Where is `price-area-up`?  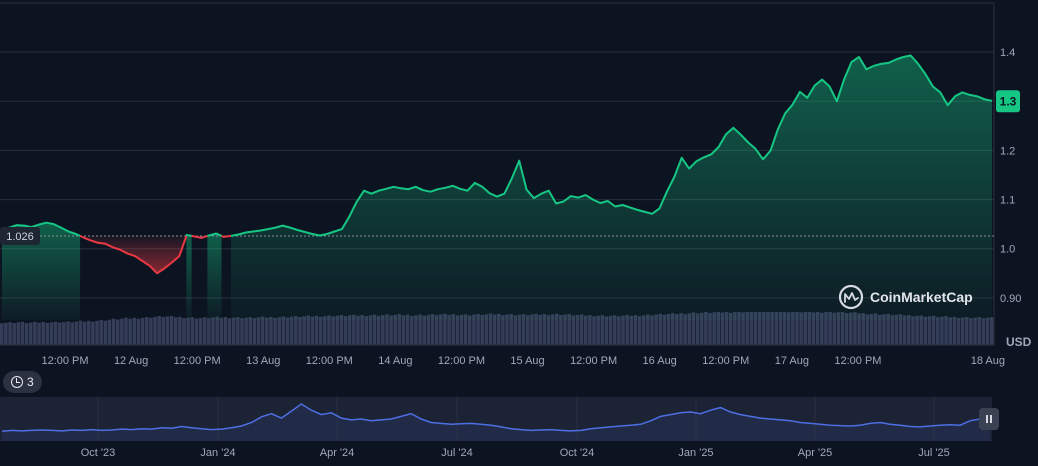
price-area-up is located at coordinates (189, 277).